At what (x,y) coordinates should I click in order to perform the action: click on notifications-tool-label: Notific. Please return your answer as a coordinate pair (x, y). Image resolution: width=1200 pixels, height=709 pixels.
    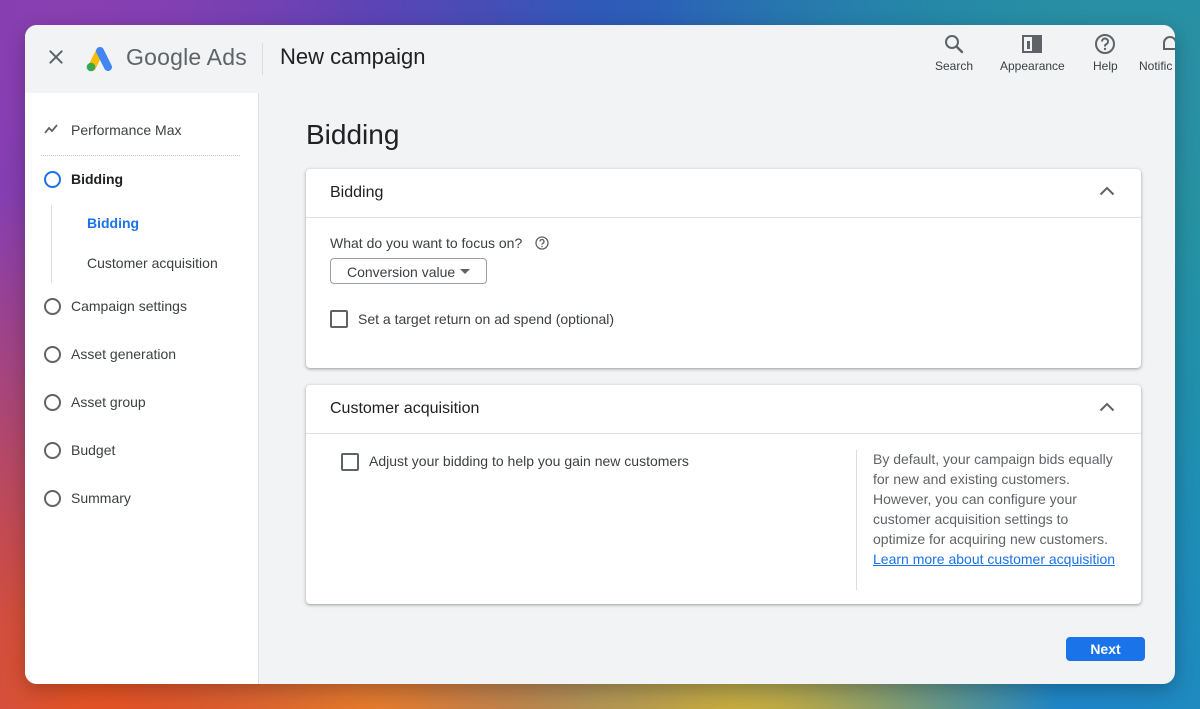
    Looking at the image, I should click on (1156, 66).